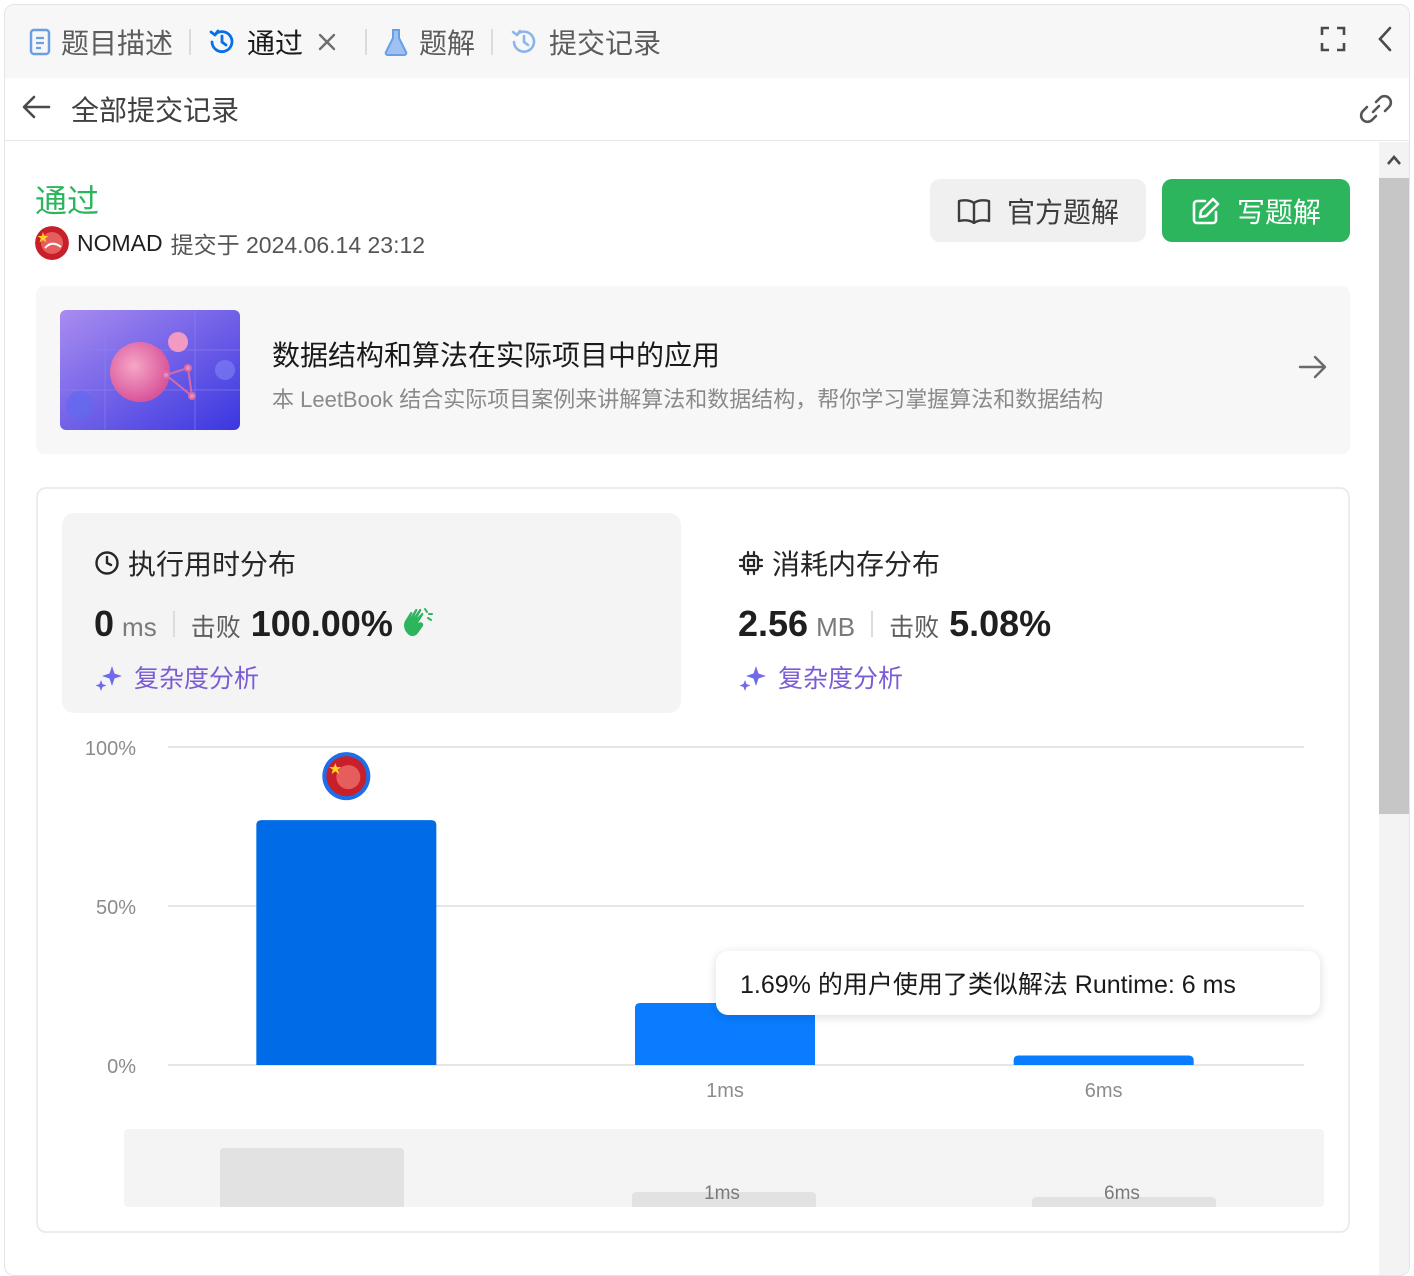 The image size is (1414, 1276). I want to click on submission-meta: NOMAD 提交于 2024.06.14 23:12, so click(230, 243).